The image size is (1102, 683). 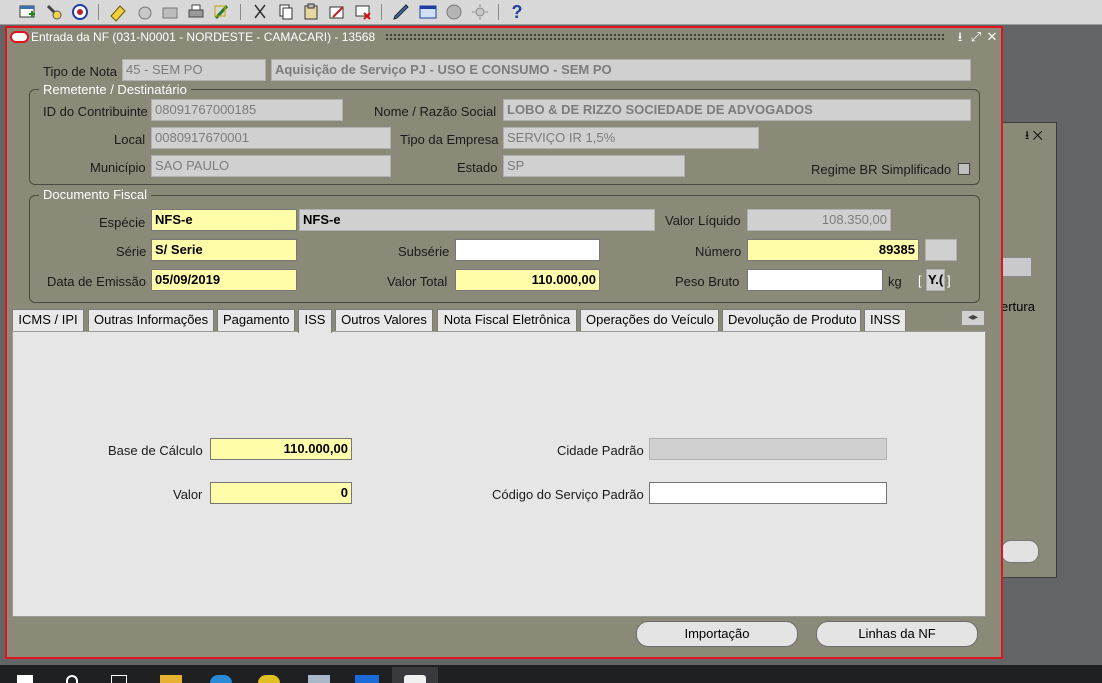 I want to click on background-window-fragment-text: ertura, so click(x=1018, y=306).